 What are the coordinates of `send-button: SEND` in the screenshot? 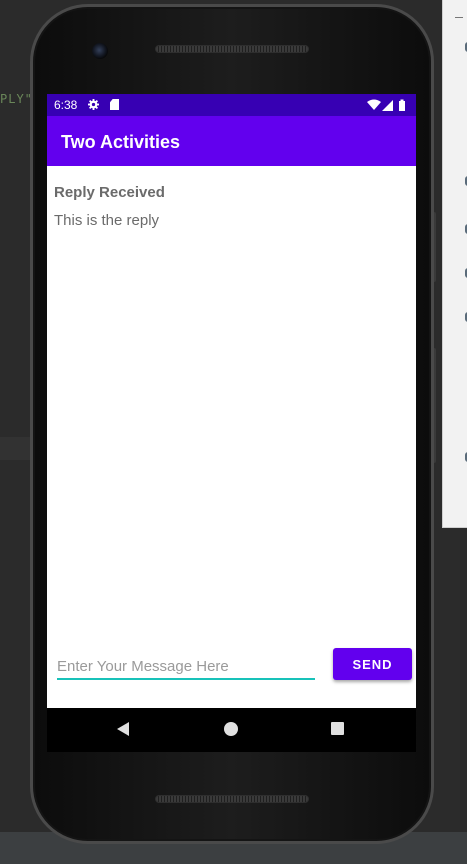 It's located at (372, 664).